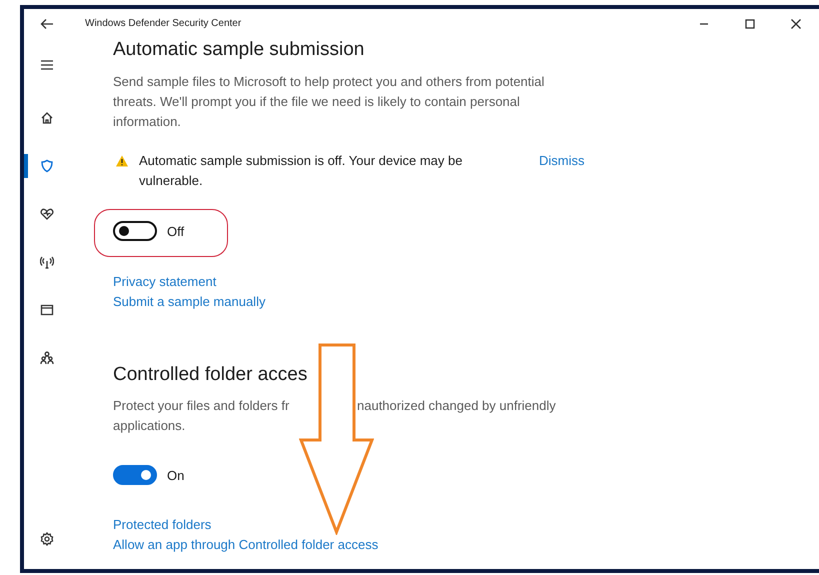 The height and width of the screenshot is (575, 819). What do you see at coordinates (201, 406) in the screenshot?
I see `description-text: Protect your files and folders fr` at bounding box center [201, 406].